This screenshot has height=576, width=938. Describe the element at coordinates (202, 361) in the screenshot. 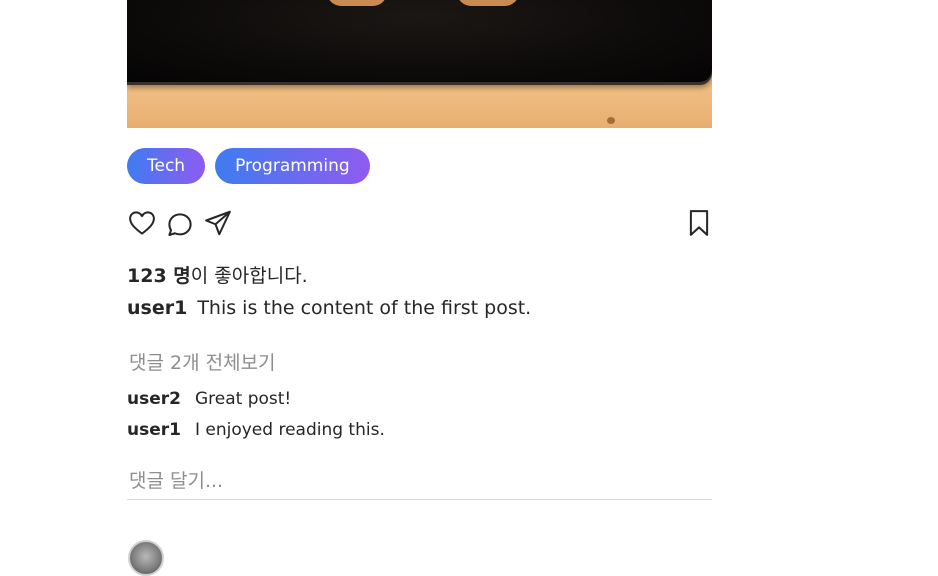

I see `view-all-comments-link: 댓글 2개 전체보기` at that location.